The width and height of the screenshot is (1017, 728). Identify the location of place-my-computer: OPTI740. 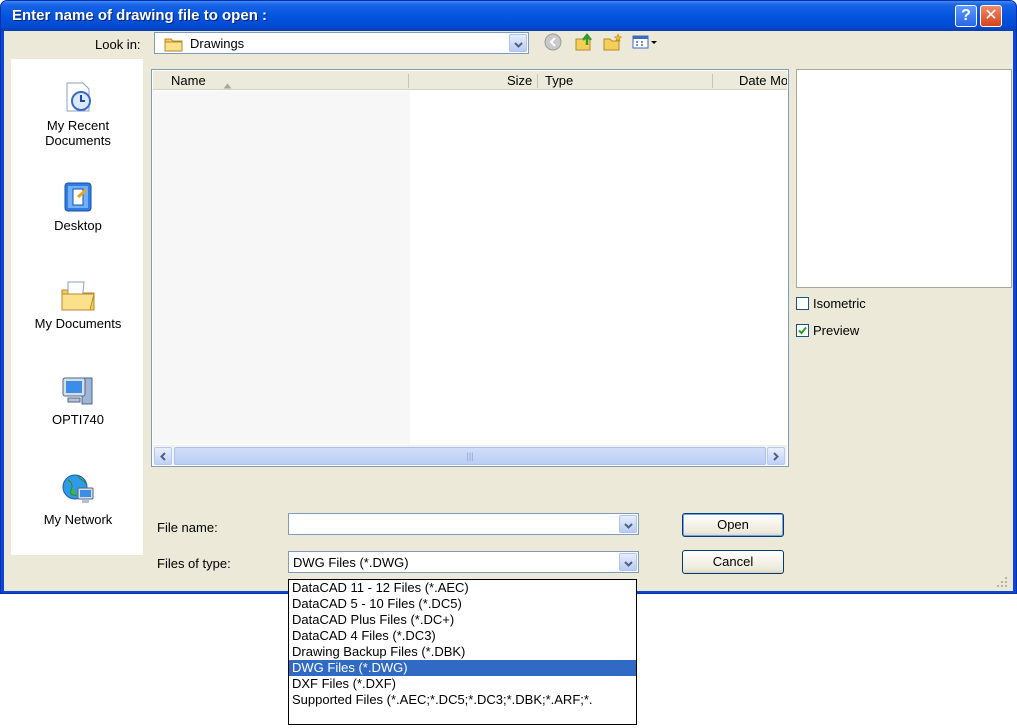
(78, 400).